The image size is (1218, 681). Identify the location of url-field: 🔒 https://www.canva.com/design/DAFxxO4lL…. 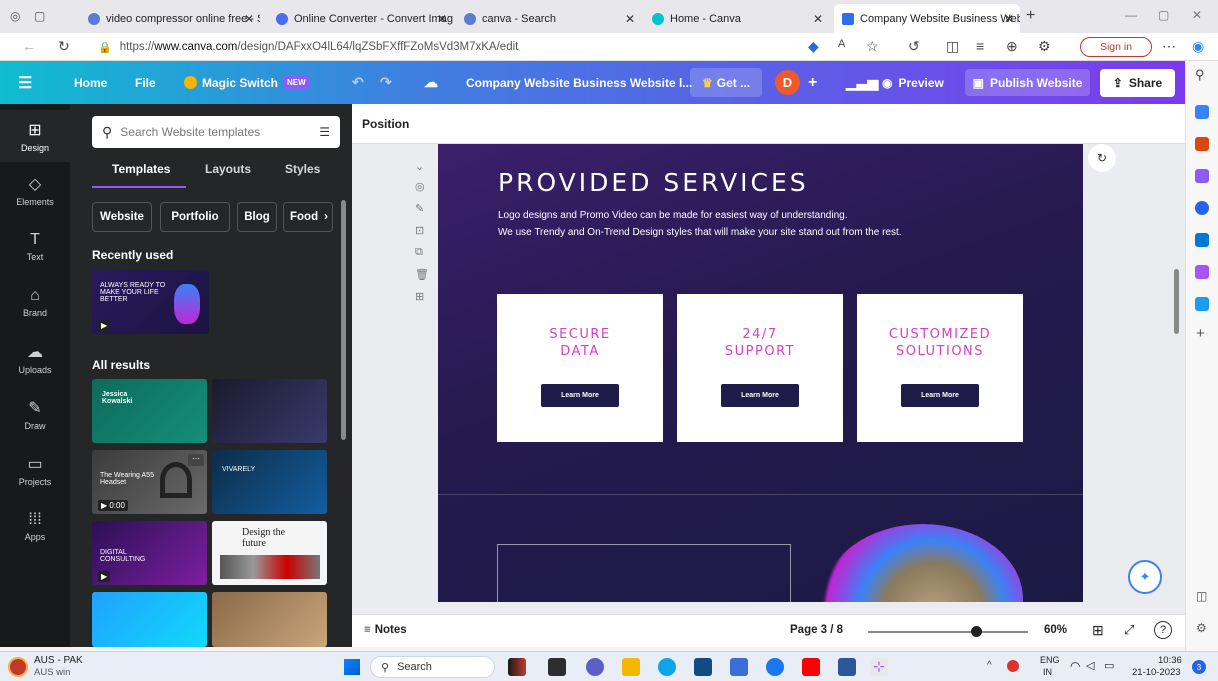
(448, 47).